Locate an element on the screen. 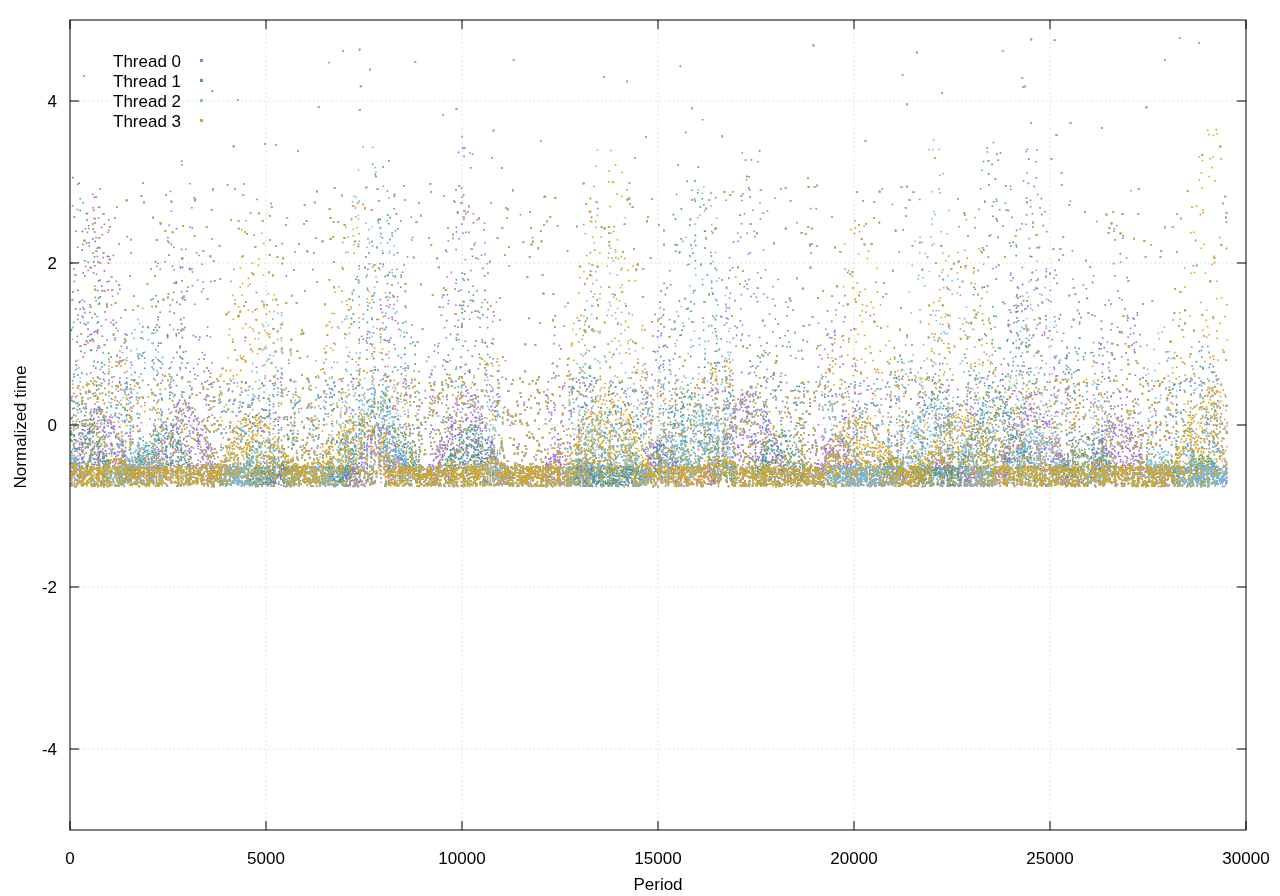 This screenshot has height=896, width=1280. x-tick-label: 15000 is located at coordinates (658, 858).